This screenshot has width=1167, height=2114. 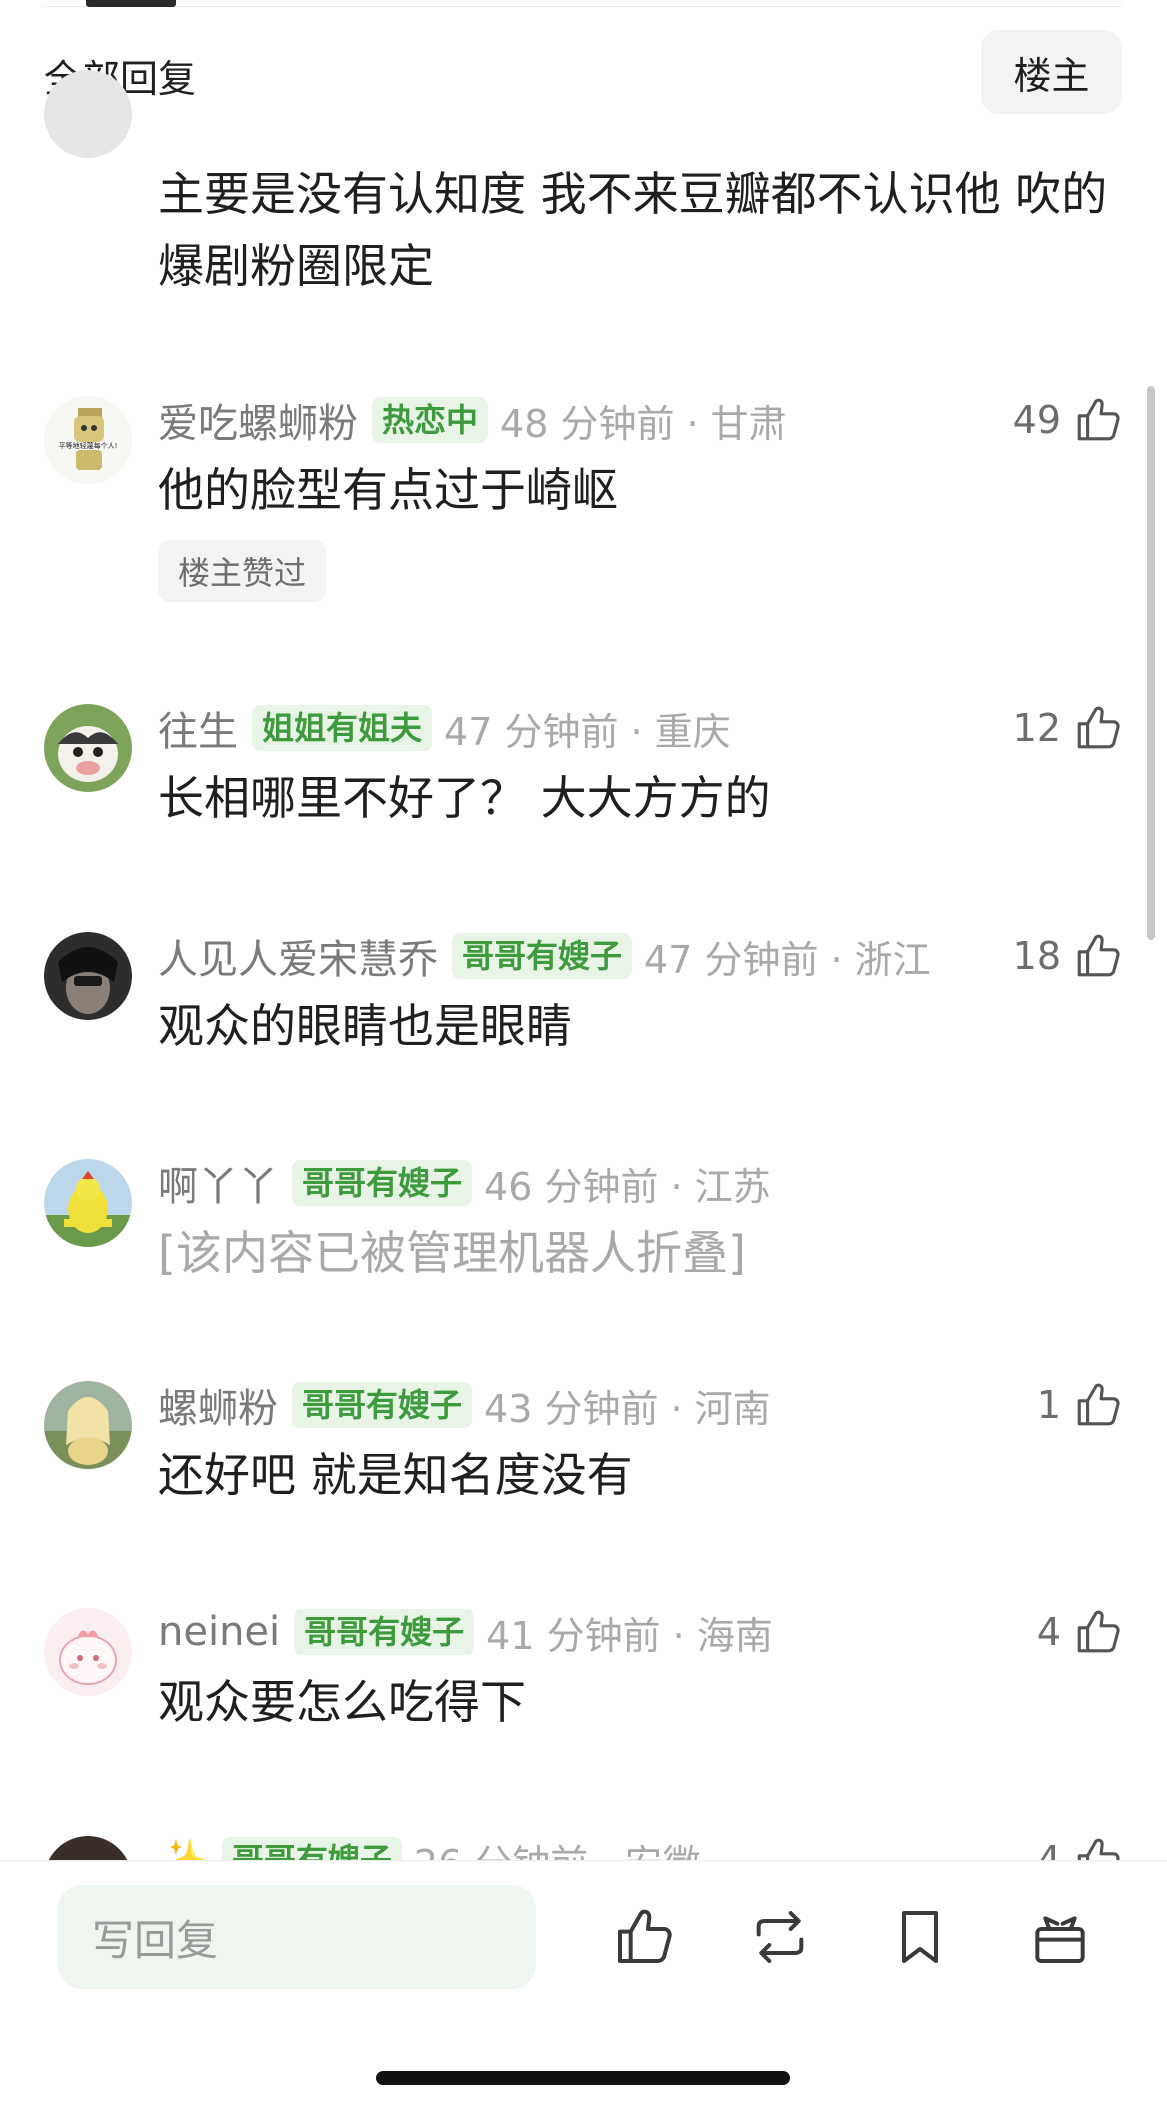 I want to click on user-badge: 姐姐有姐夫, so click(x=342, y=728).